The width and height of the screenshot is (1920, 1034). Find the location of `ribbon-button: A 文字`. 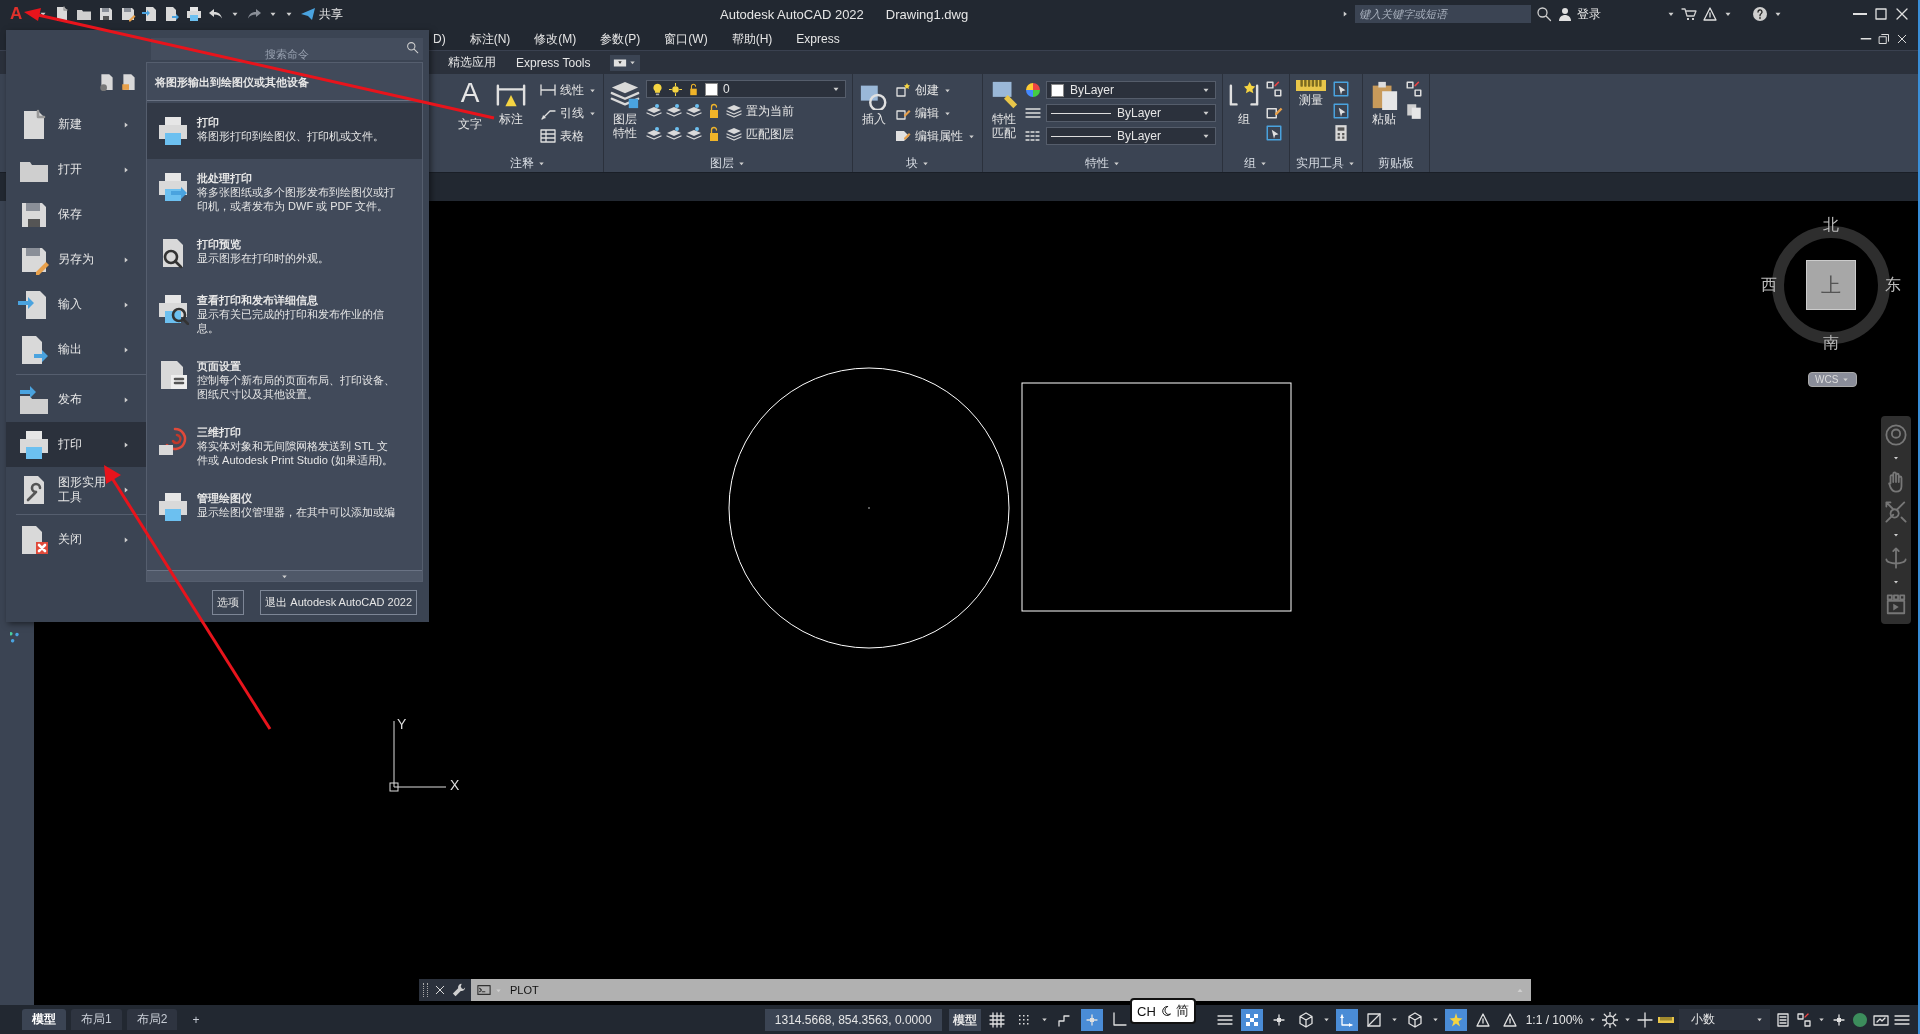

ribbon-button: A 文字 is located at coordinates (470, 116).